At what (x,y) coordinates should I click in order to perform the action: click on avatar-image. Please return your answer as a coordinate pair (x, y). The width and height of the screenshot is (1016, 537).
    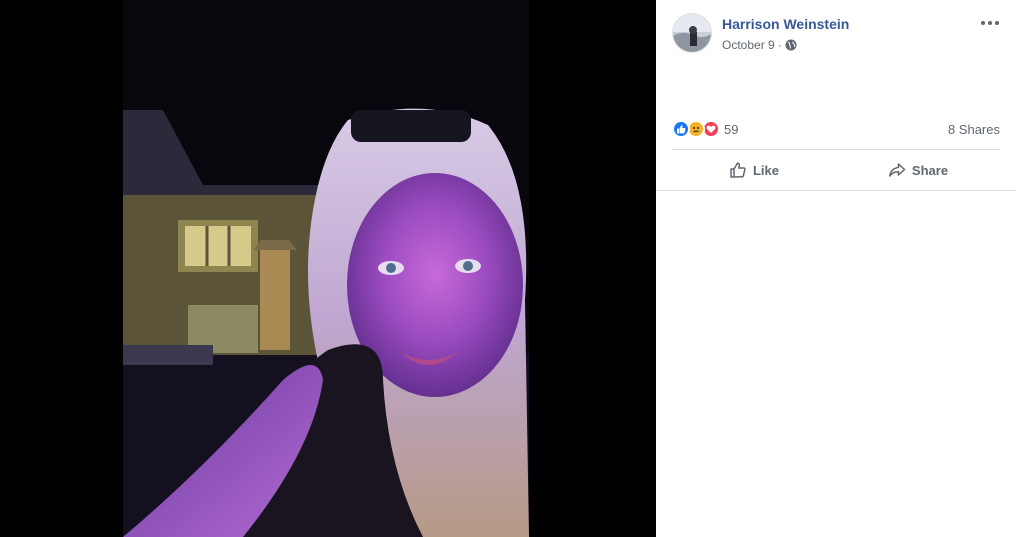
    Looking at the image, I should click on (692, 33).